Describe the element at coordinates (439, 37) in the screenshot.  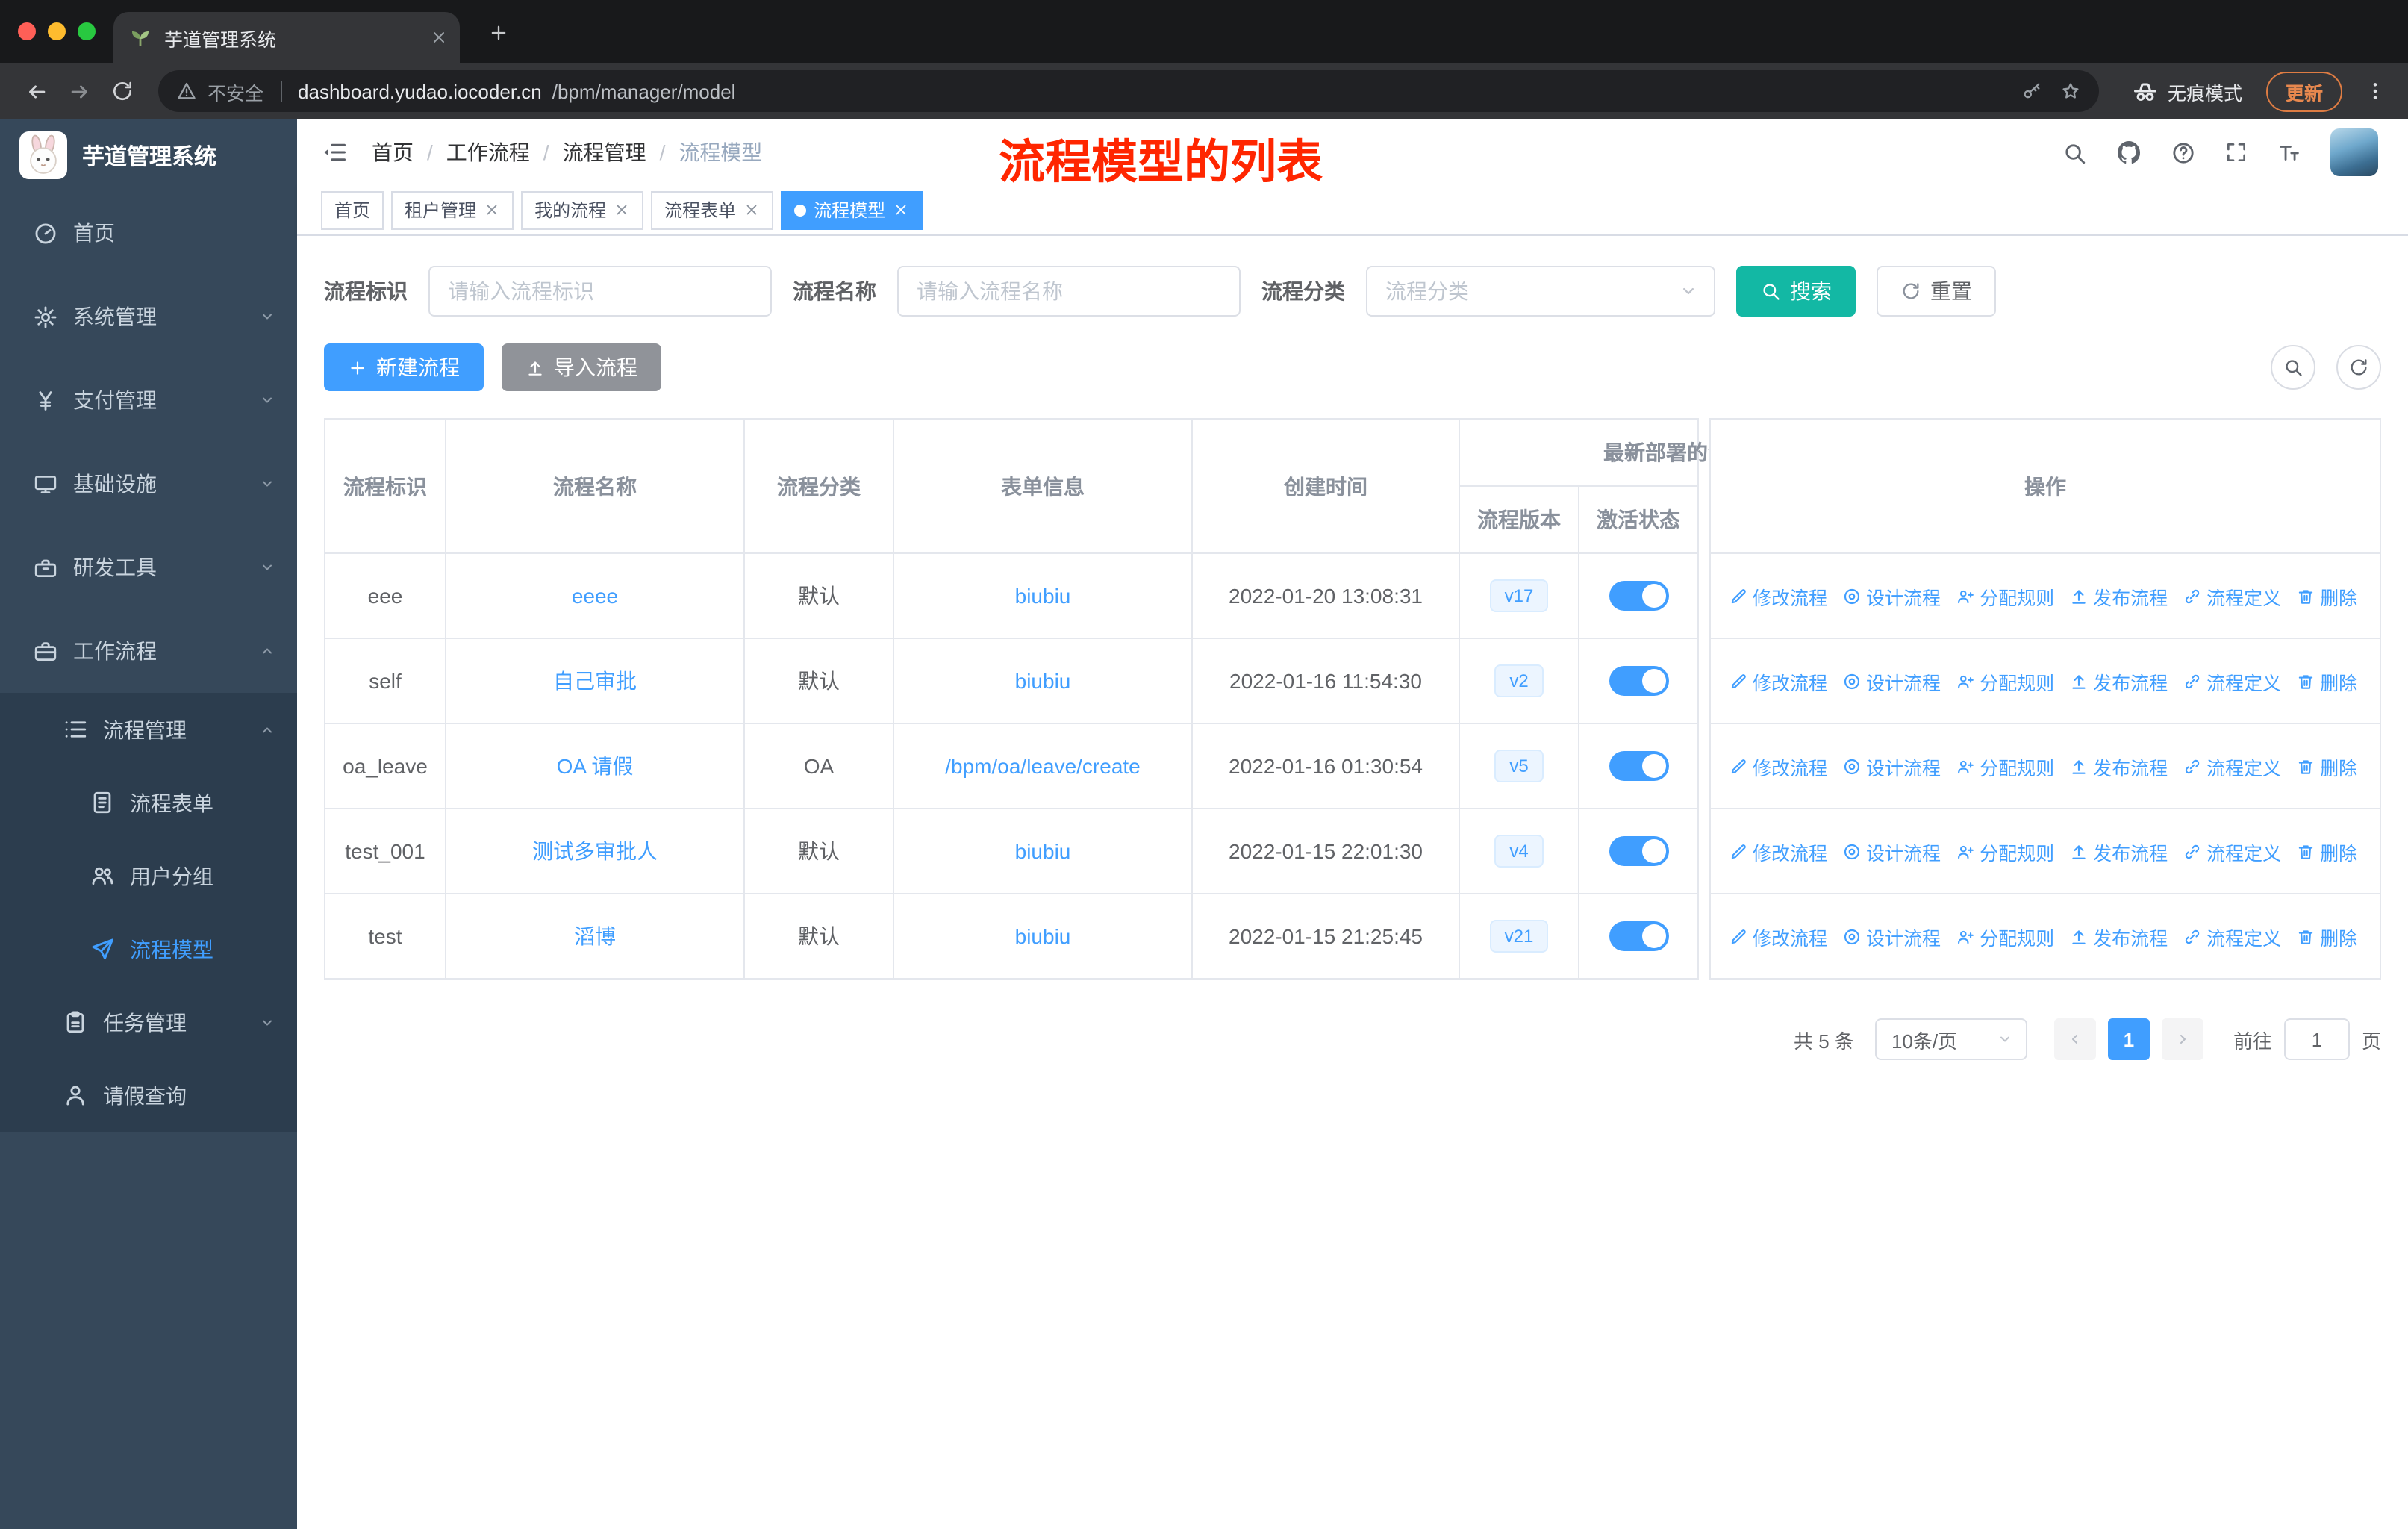
I see `tab-close-icon` at that location.